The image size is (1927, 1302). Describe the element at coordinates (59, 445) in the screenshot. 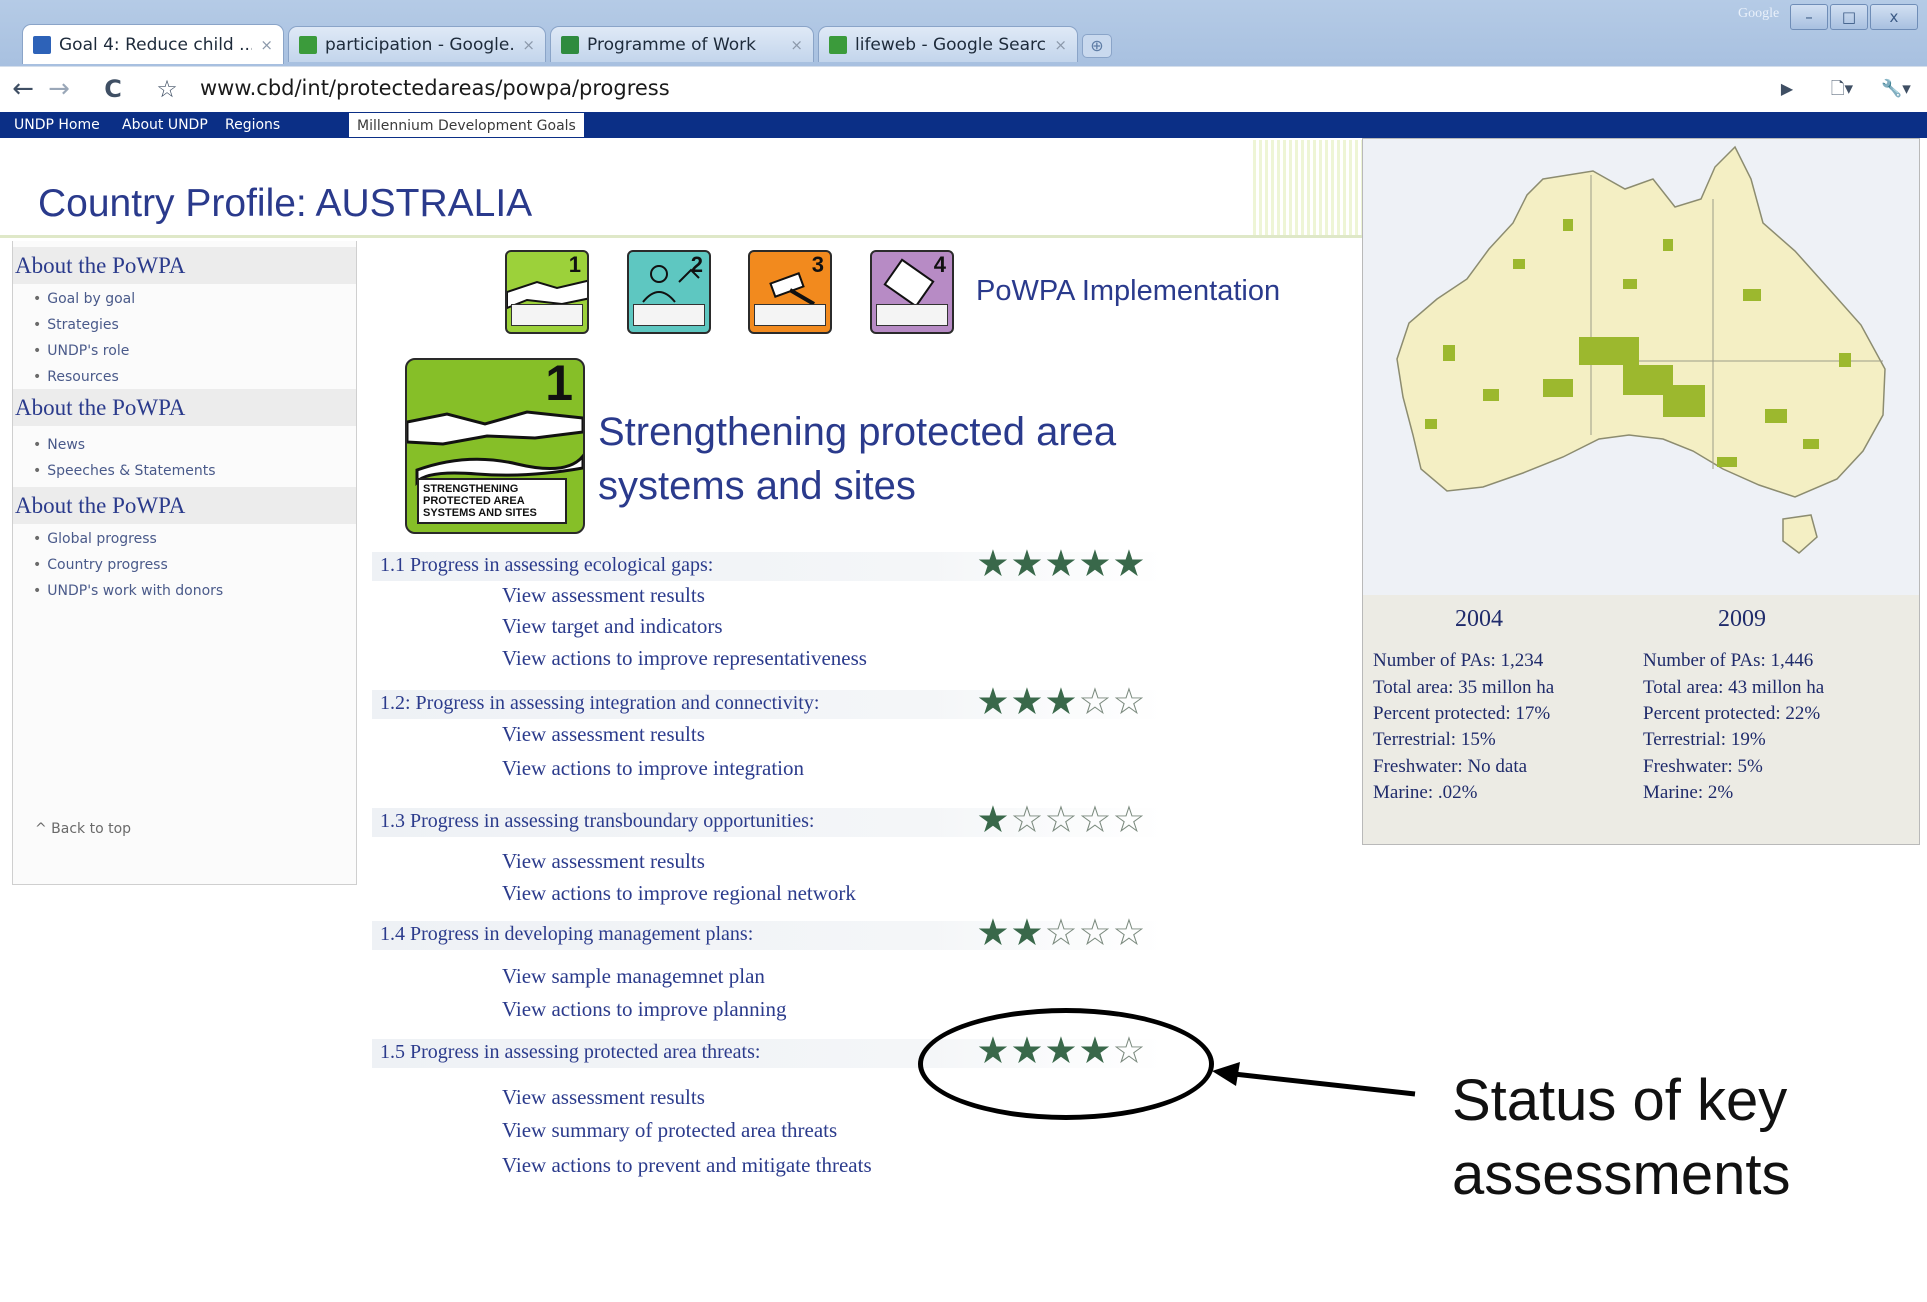

I see `sidebar-link-news: • News` at that location.